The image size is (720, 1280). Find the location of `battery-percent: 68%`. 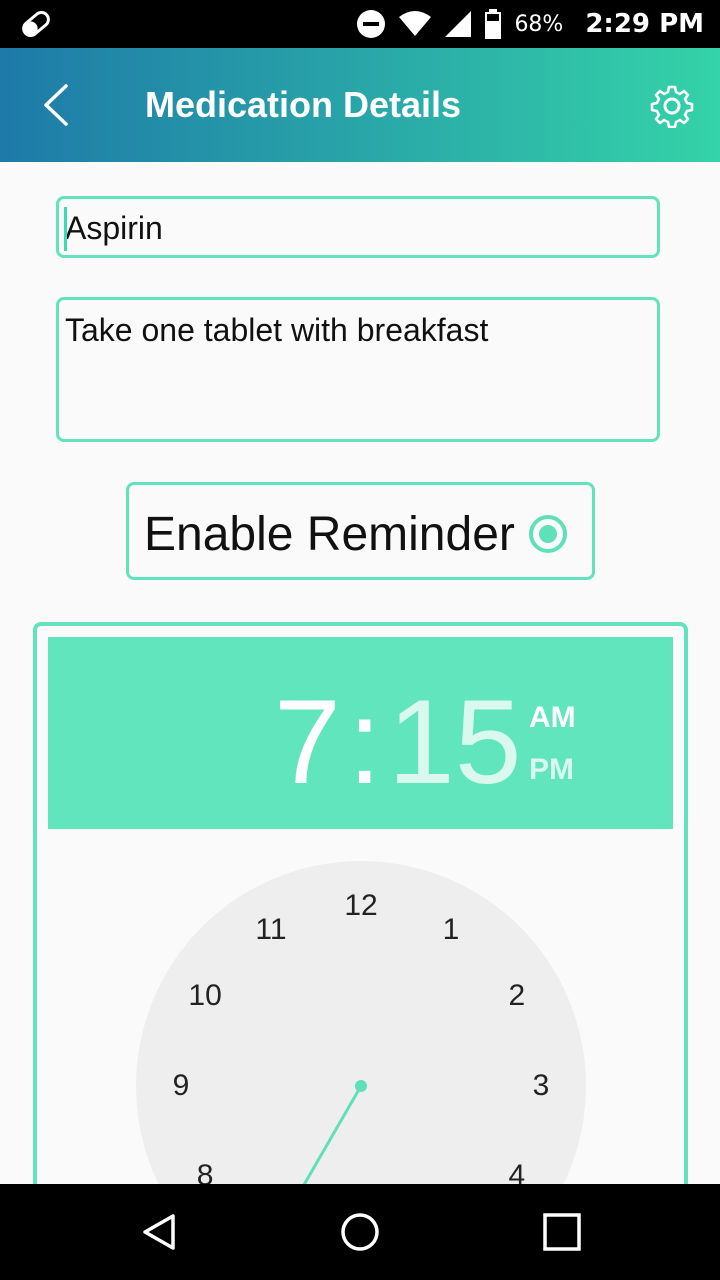

battery-percent: 68% is located at coordinates (539, 24).